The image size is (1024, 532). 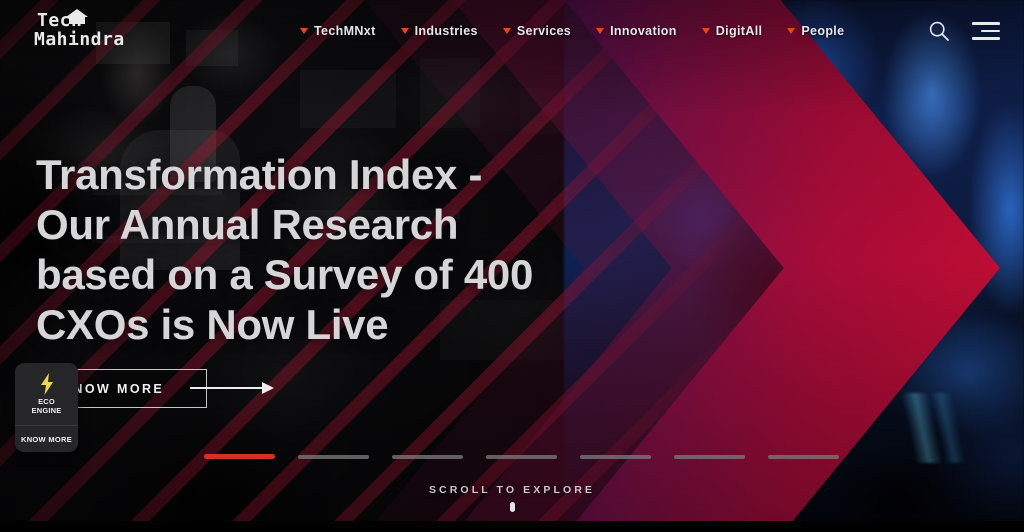 I want to click on headline-line-4: CXOs is Now Live, so click(x=212, y=324).